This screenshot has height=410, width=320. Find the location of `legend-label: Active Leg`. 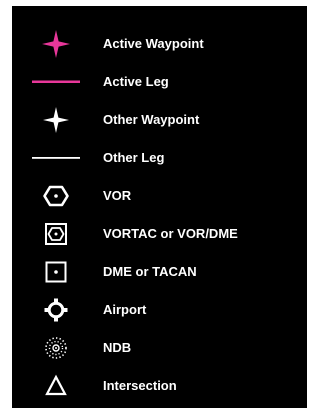

legend-label: Active Leg is located at coordinates (136, 81).